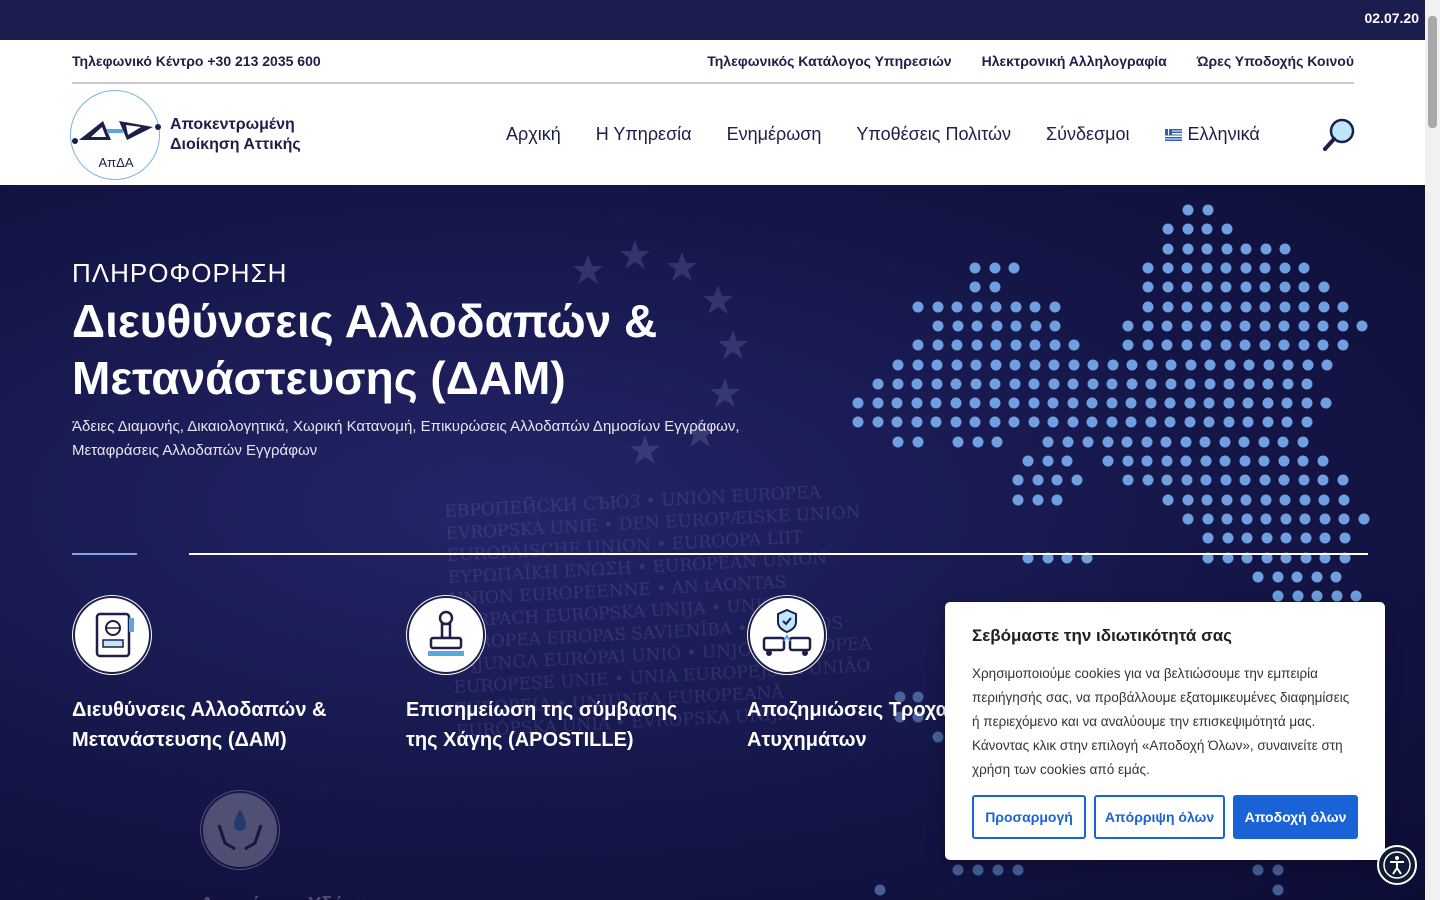 The width and height of the screenshot is (1440, 900). What do you see at coordinates (787, 635) in the screenshot?
I see `car-accident-icon` at bounding box center [787, 635].